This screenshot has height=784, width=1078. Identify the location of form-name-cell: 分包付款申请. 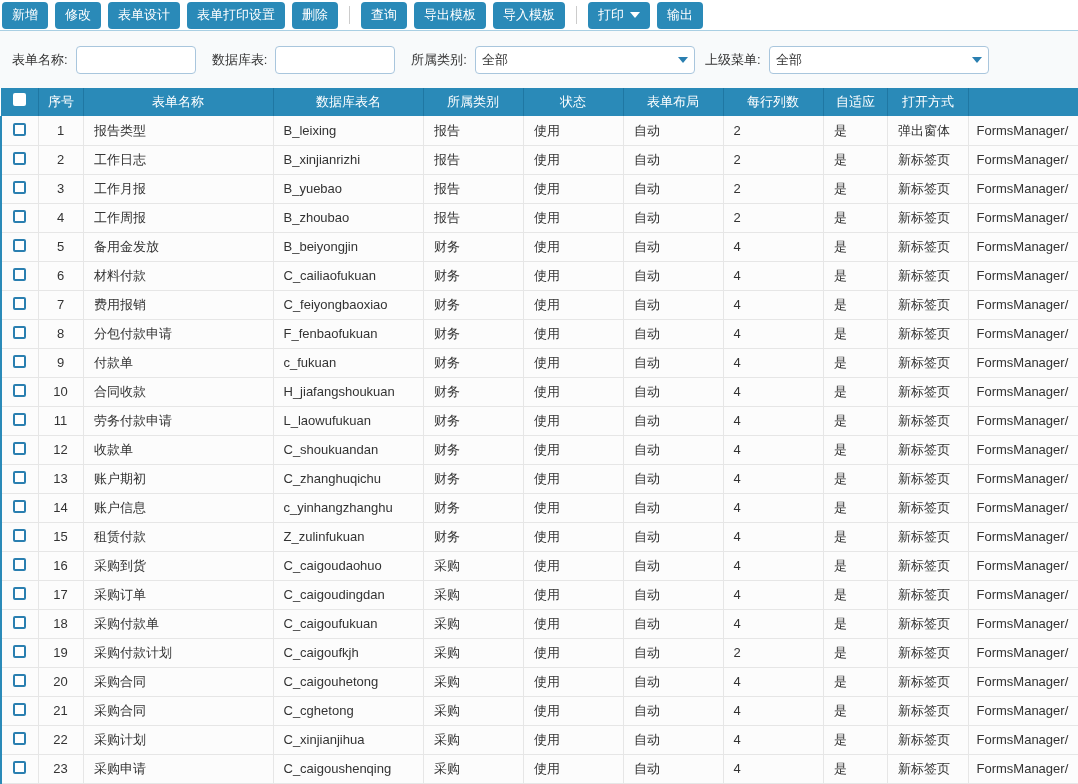
(178, 333).